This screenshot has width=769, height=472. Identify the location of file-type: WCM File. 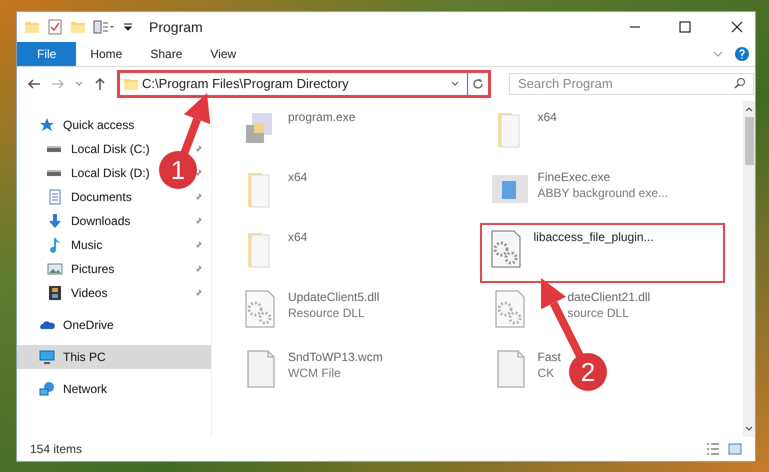
(314, 373).